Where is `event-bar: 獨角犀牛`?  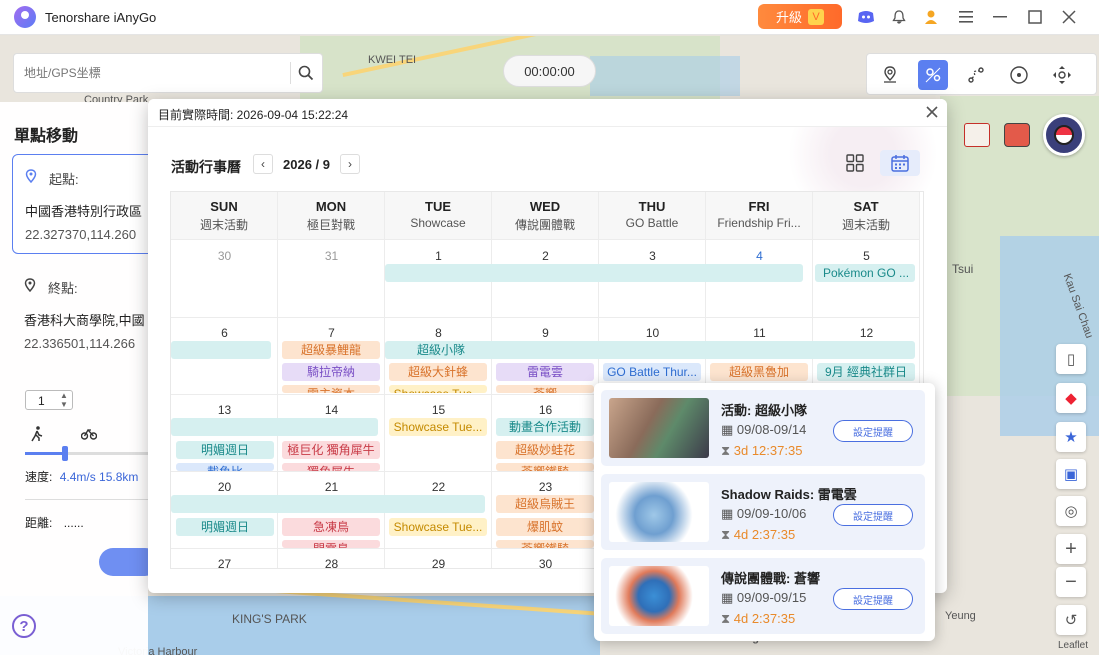
event-bar: 獨角犀牛 is located at coordinates (331, 467).